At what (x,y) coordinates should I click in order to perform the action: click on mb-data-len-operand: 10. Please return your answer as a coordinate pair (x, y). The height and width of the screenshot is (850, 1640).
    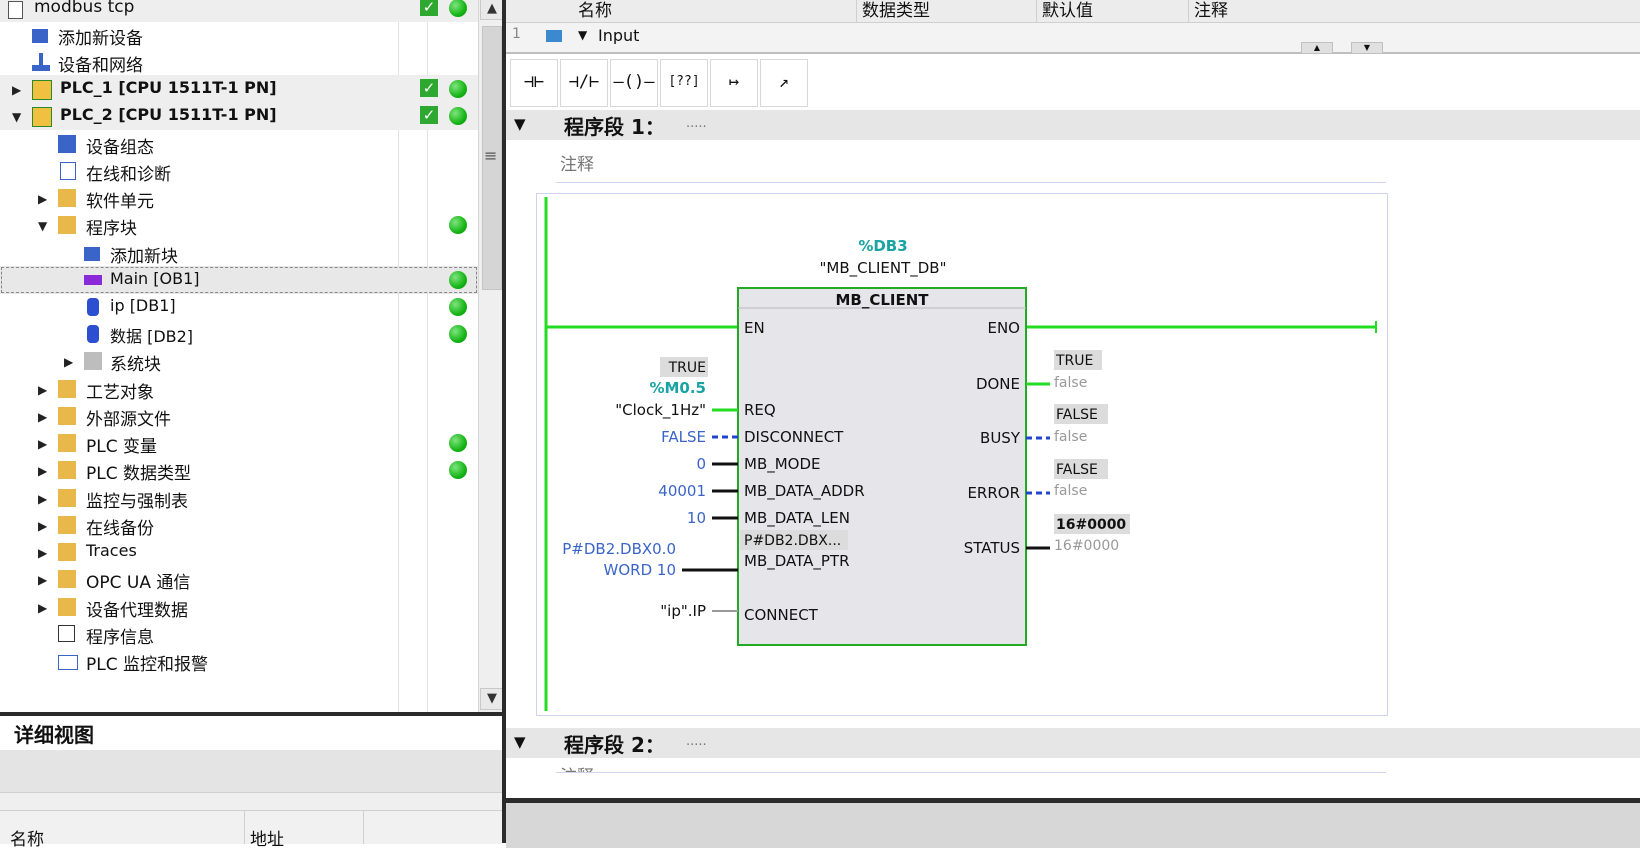
    Looking at the image, I should click on (696, 518).